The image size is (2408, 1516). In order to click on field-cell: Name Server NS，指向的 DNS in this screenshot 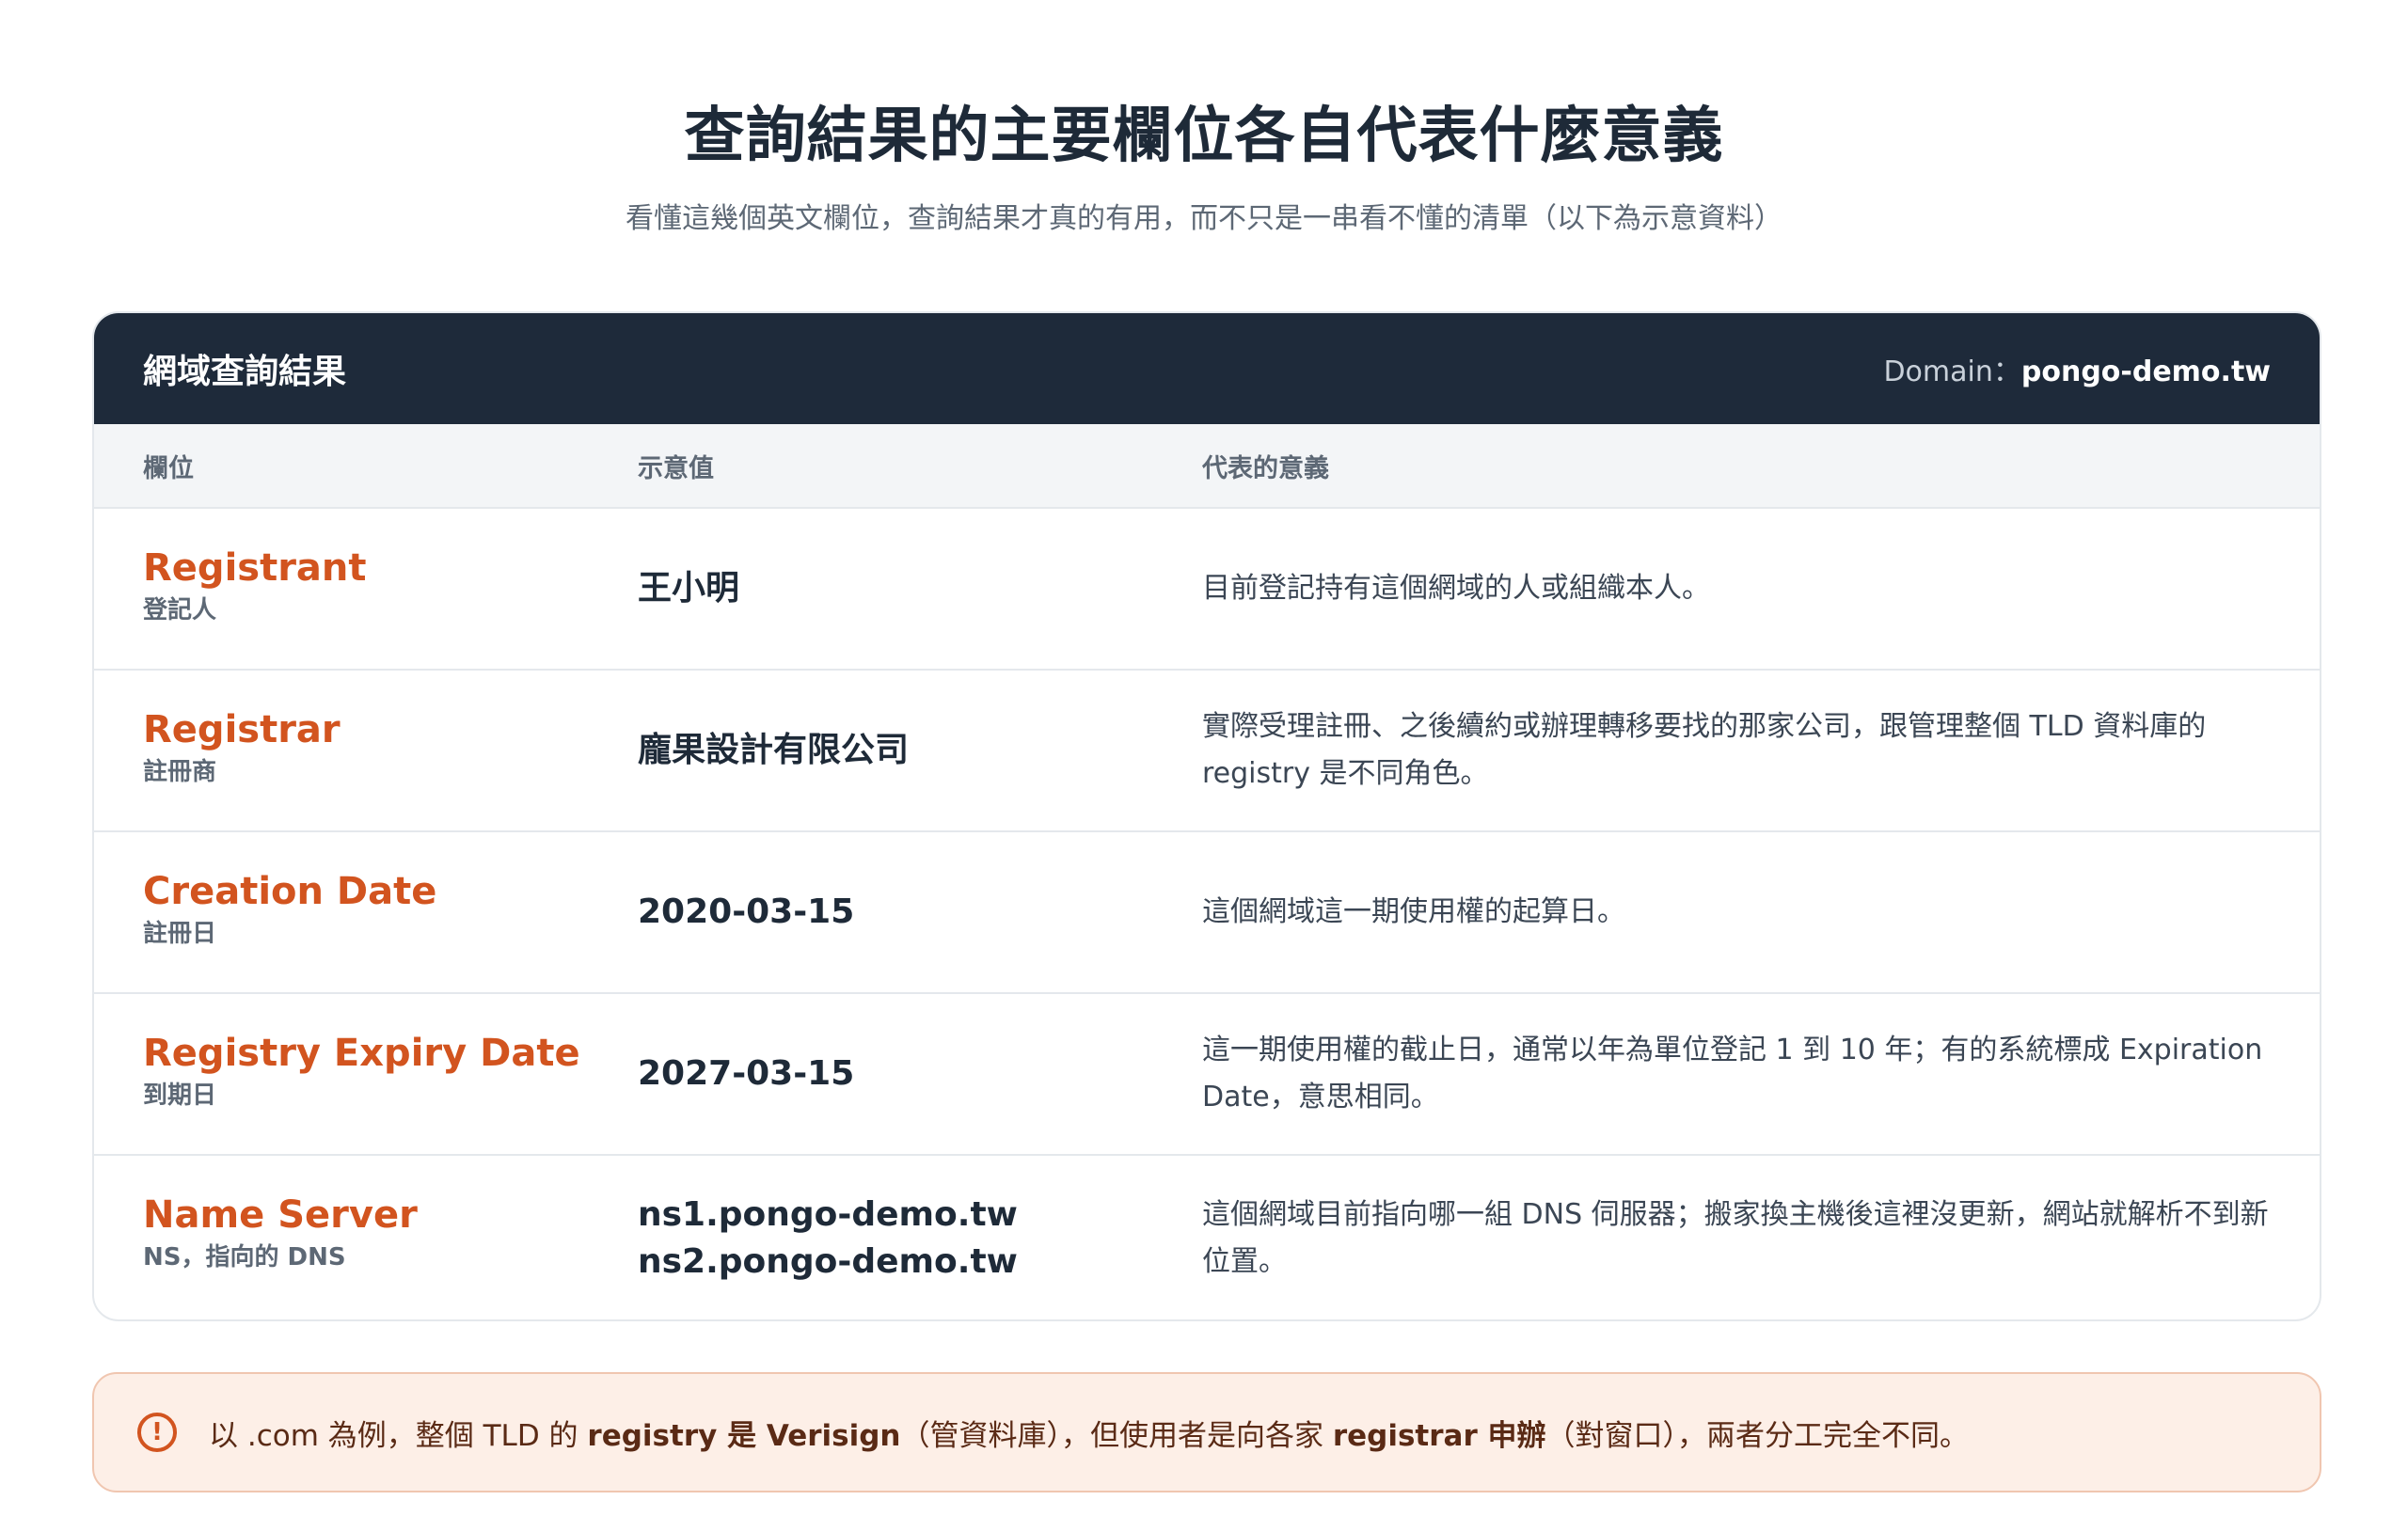, I will do `click(280, 1234)`.